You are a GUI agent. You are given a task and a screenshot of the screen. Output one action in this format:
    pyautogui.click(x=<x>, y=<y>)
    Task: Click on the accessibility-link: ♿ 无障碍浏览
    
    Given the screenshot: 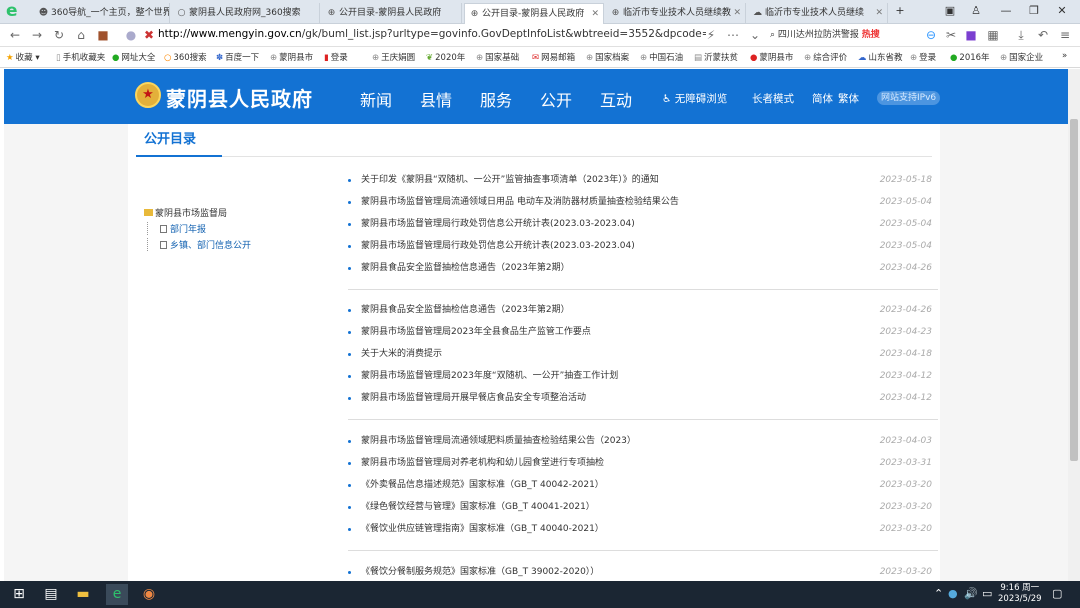 What is the action you would take?
    pyautogui.click(x=694, y=98)
    